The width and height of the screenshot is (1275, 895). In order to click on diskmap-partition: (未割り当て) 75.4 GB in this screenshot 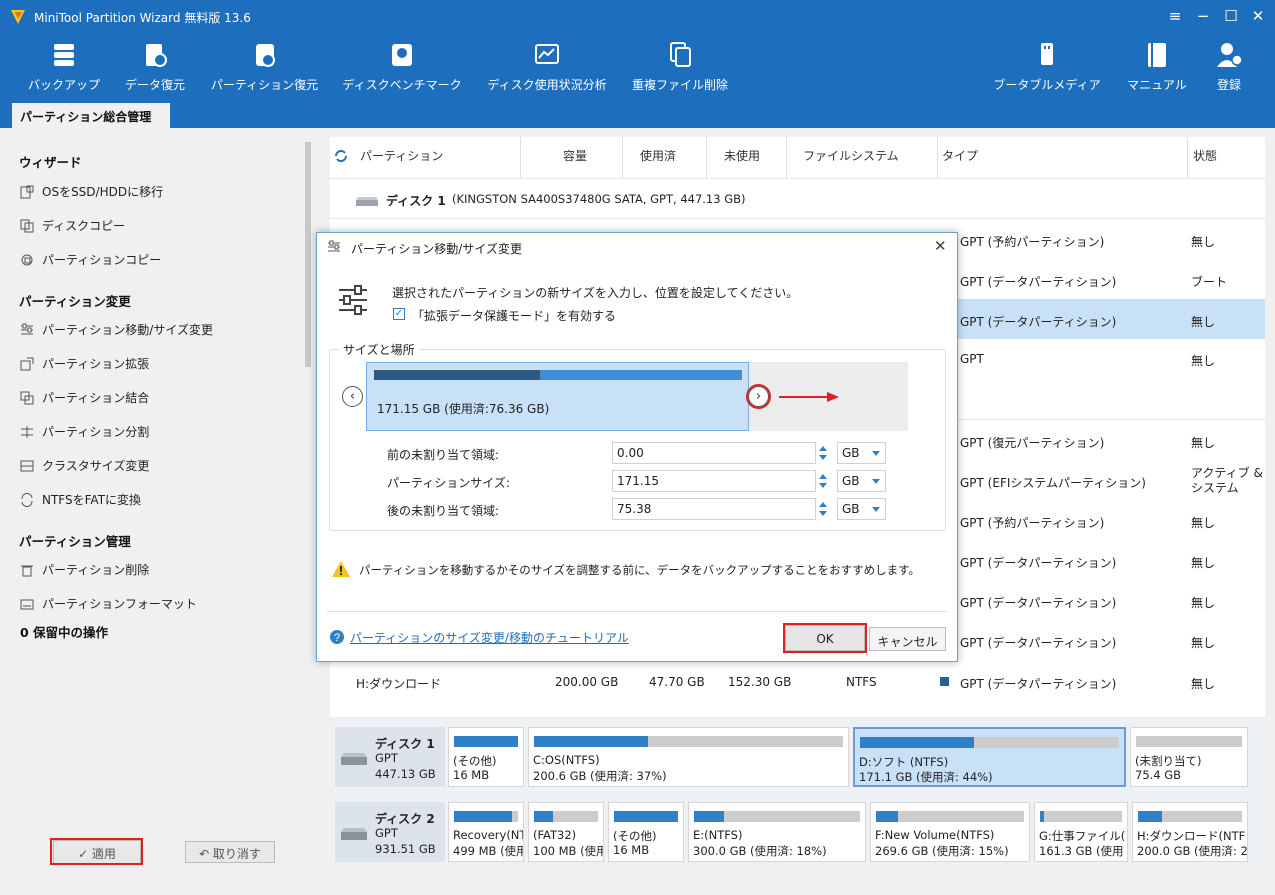, I will do `click(1189, 757)`.